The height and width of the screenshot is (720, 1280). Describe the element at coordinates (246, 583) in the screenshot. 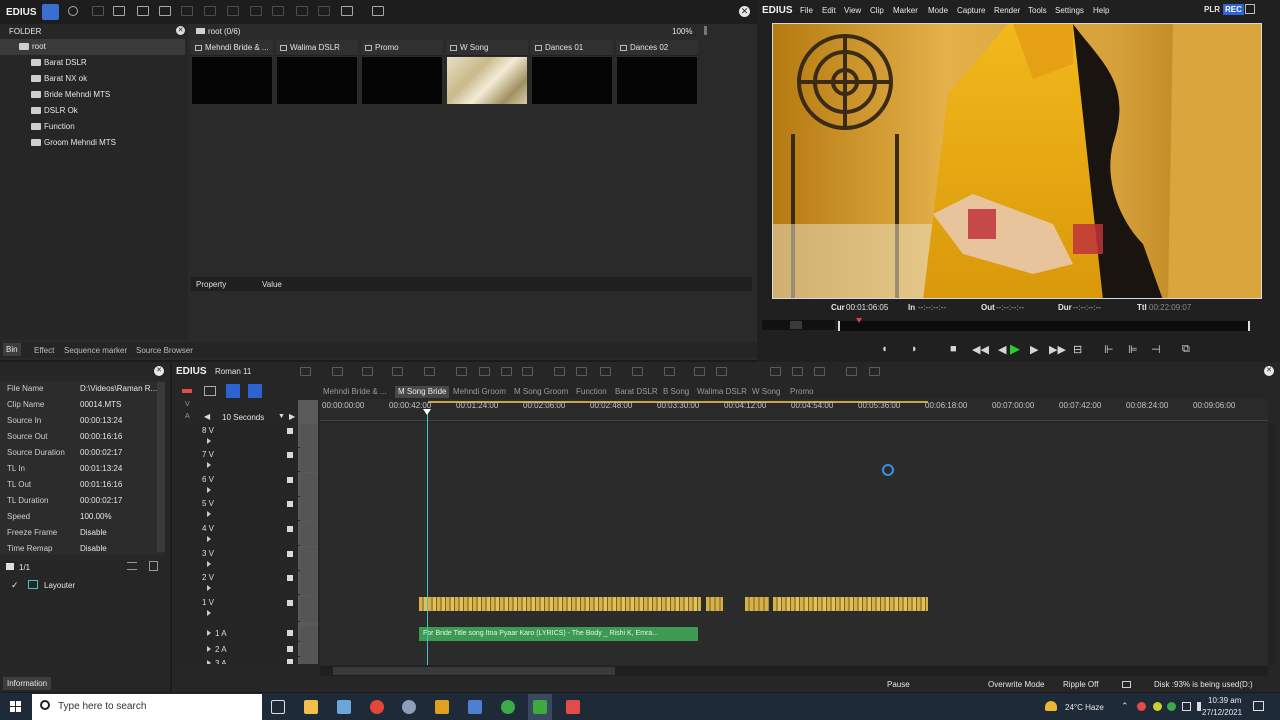

I see `track-2v: 2 V` at that location.